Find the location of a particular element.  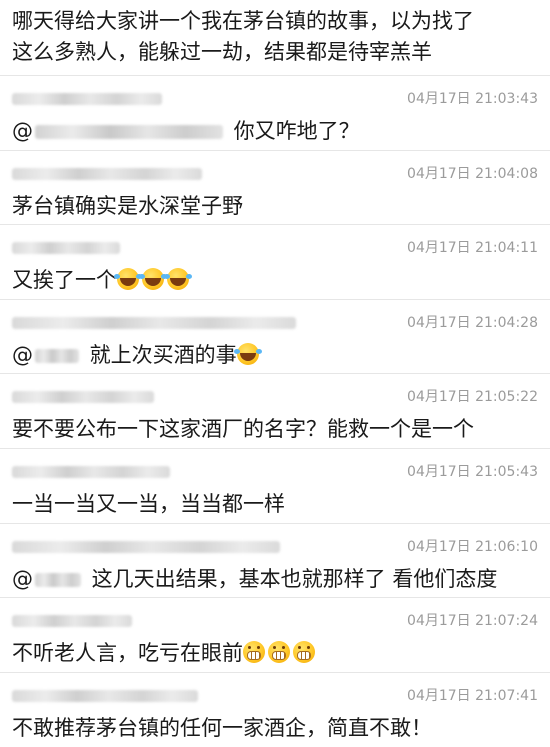

comment-text: 不听老人言，吃亏在眼前 is located at coordinates (277, 653).